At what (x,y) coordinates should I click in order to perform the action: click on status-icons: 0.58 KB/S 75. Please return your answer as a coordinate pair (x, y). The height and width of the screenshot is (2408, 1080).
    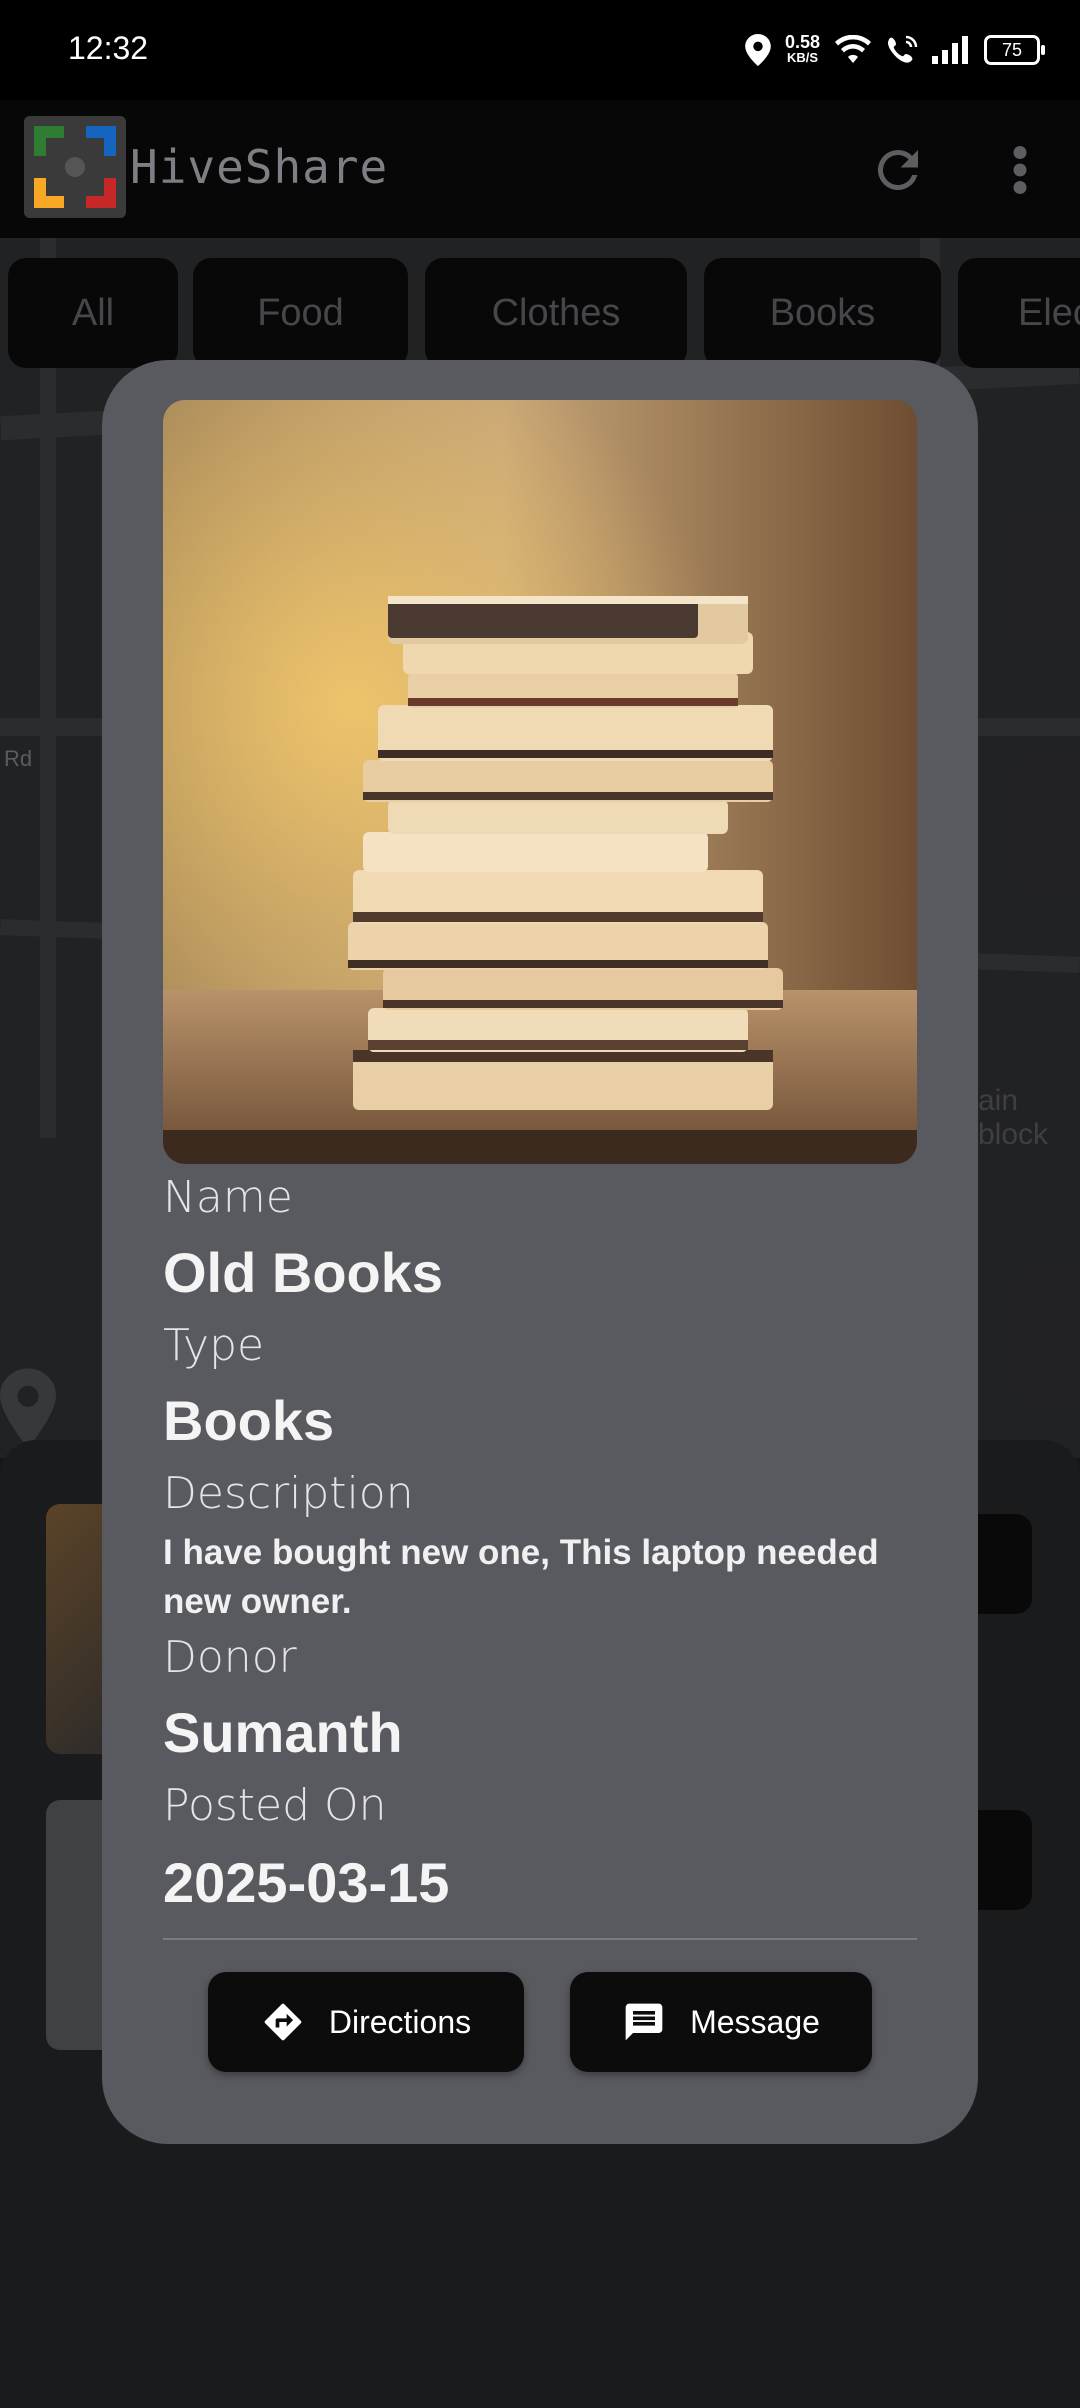
    Looking at the image, I should click on (895, 50).